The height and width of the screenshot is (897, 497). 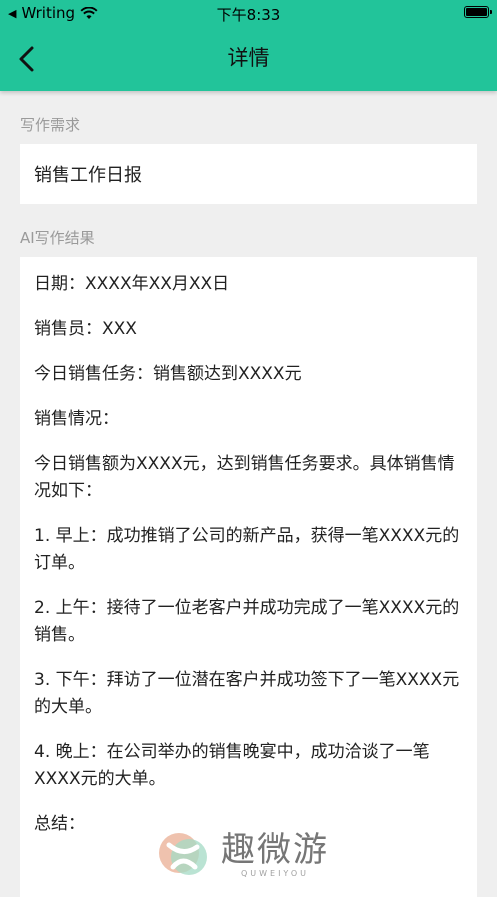 I want to click on status-bar: ◀ Writing 下午8:33, so click(x=248, y=13).